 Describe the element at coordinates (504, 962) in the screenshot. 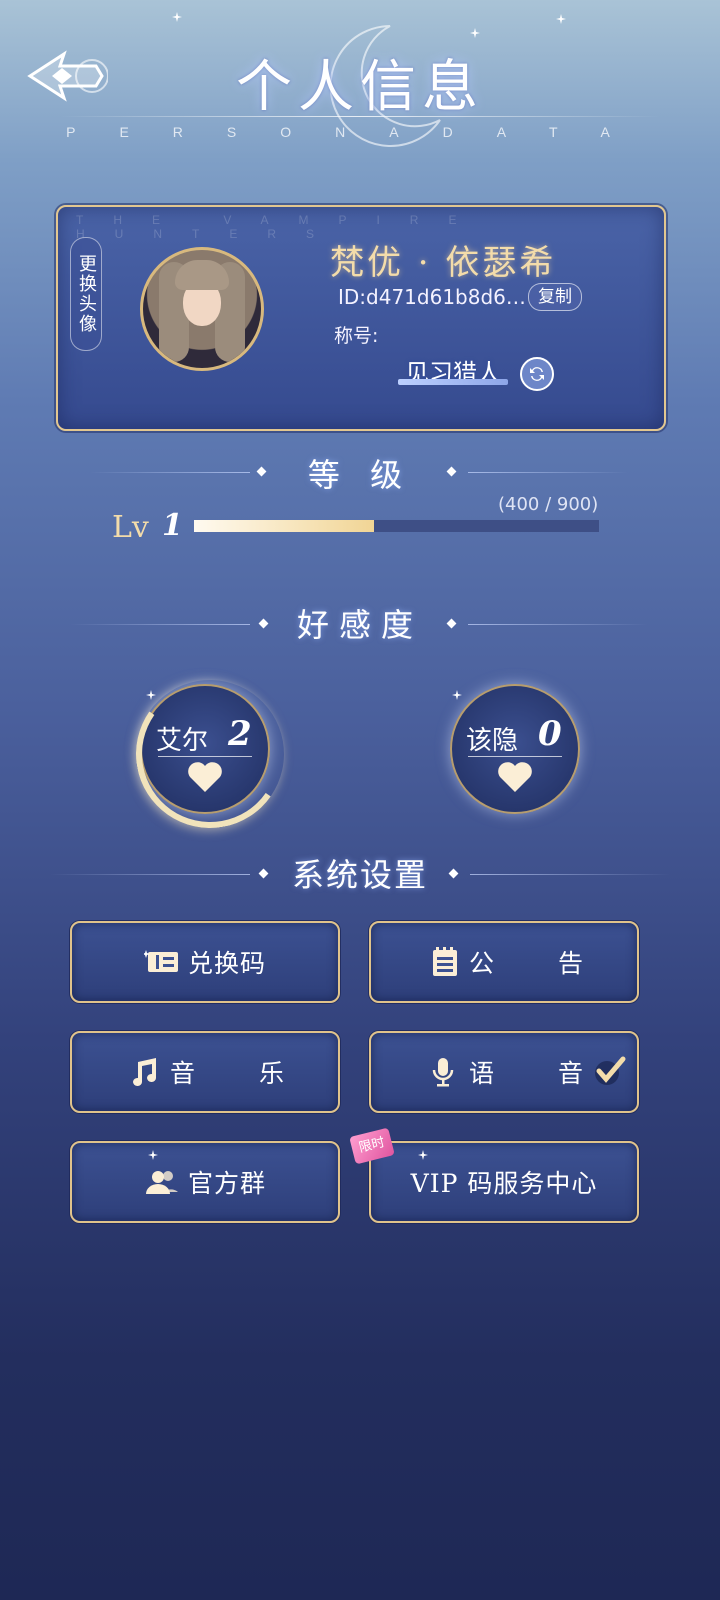

I see `notice-button: 公 告` at that location.